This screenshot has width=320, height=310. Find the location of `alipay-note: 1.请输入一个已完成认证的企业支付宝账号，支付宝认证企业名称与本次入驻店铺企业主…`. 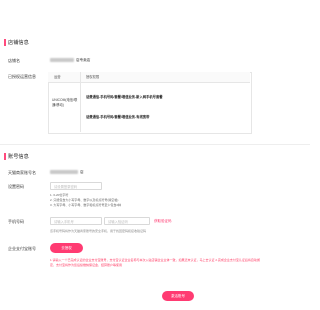

alipay-note: 1.请输入一个已完成认证的企业支付宝账号，支付宝认证企业名称与本次入驻店铺企业主… is located at coordinates (155, 262).